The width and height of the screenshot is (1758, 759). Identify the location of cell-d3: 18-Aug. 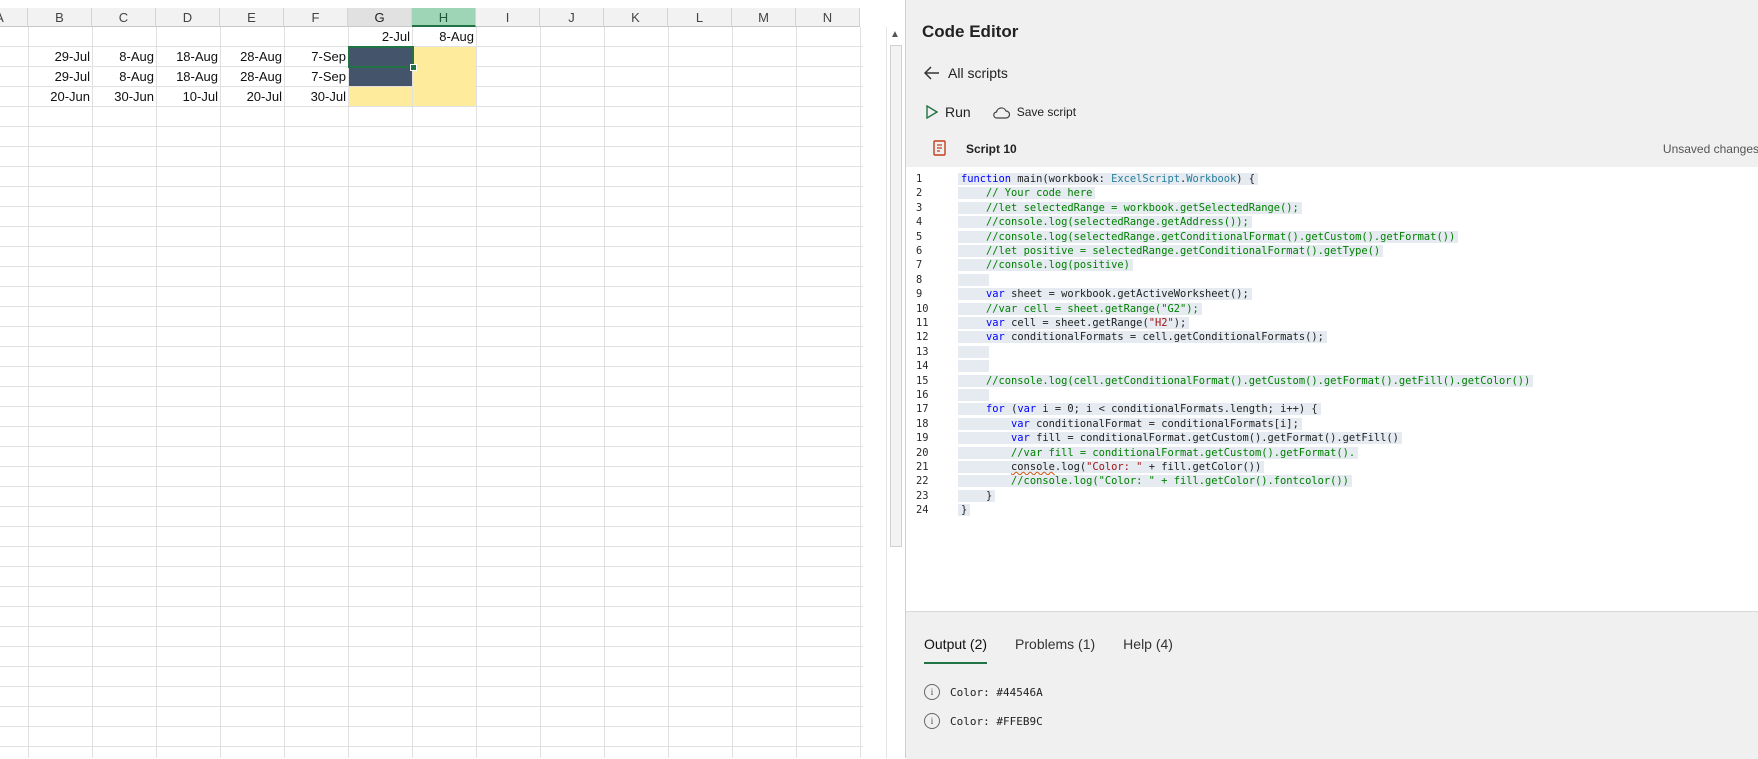
(188, 77).